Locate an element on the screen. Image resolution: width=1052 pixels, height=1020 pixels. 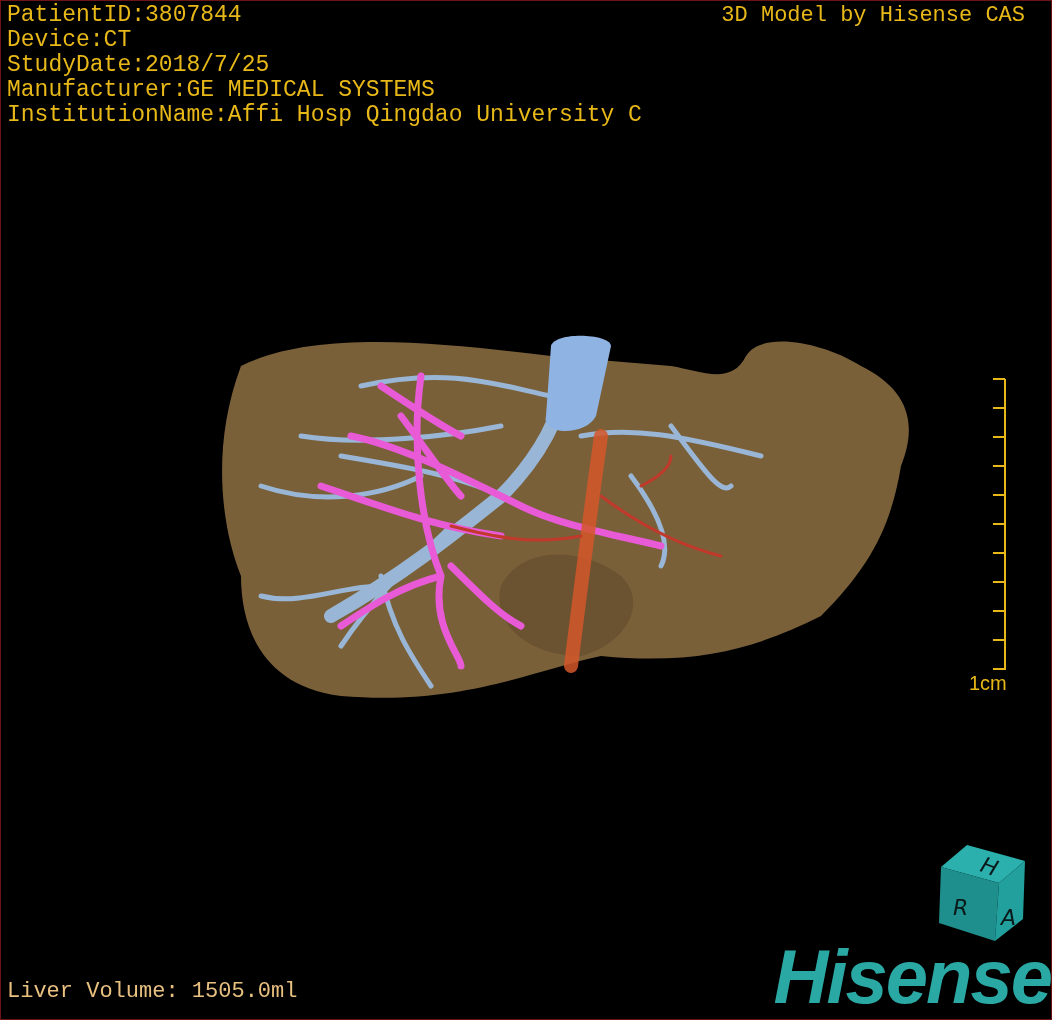
patient-info-text: InstitutionName:Affi Hosp Qingdao University C is located at coordinates (324, 115).